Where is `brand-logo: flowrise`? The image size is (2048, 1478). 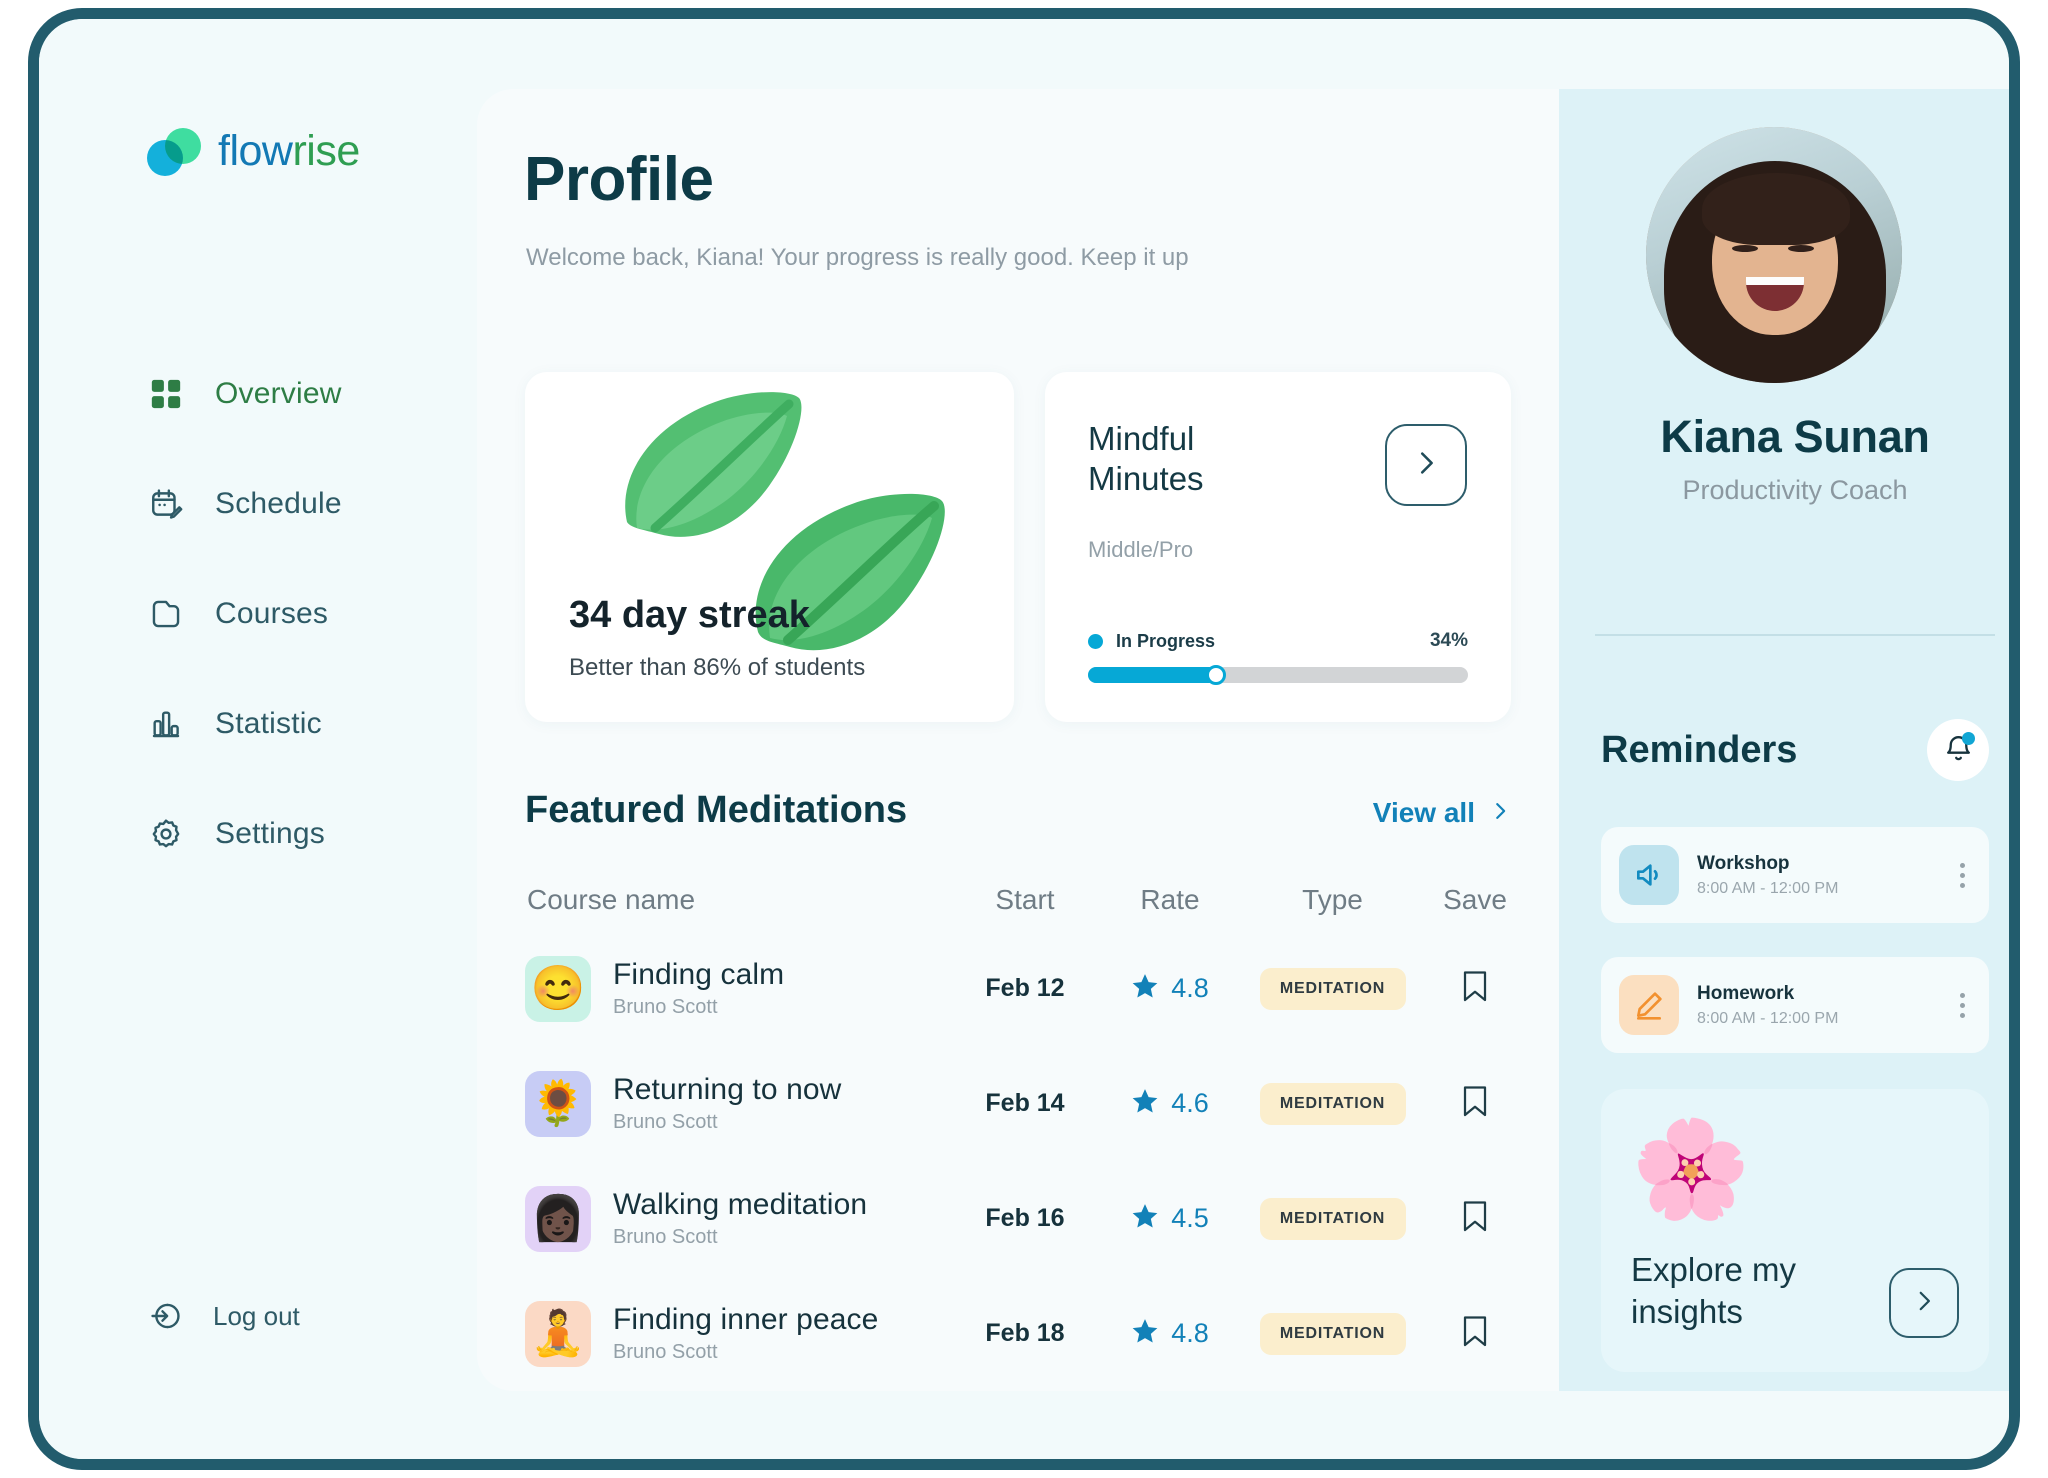 brand-logo: flowrise is located at coordinates (253, 151).